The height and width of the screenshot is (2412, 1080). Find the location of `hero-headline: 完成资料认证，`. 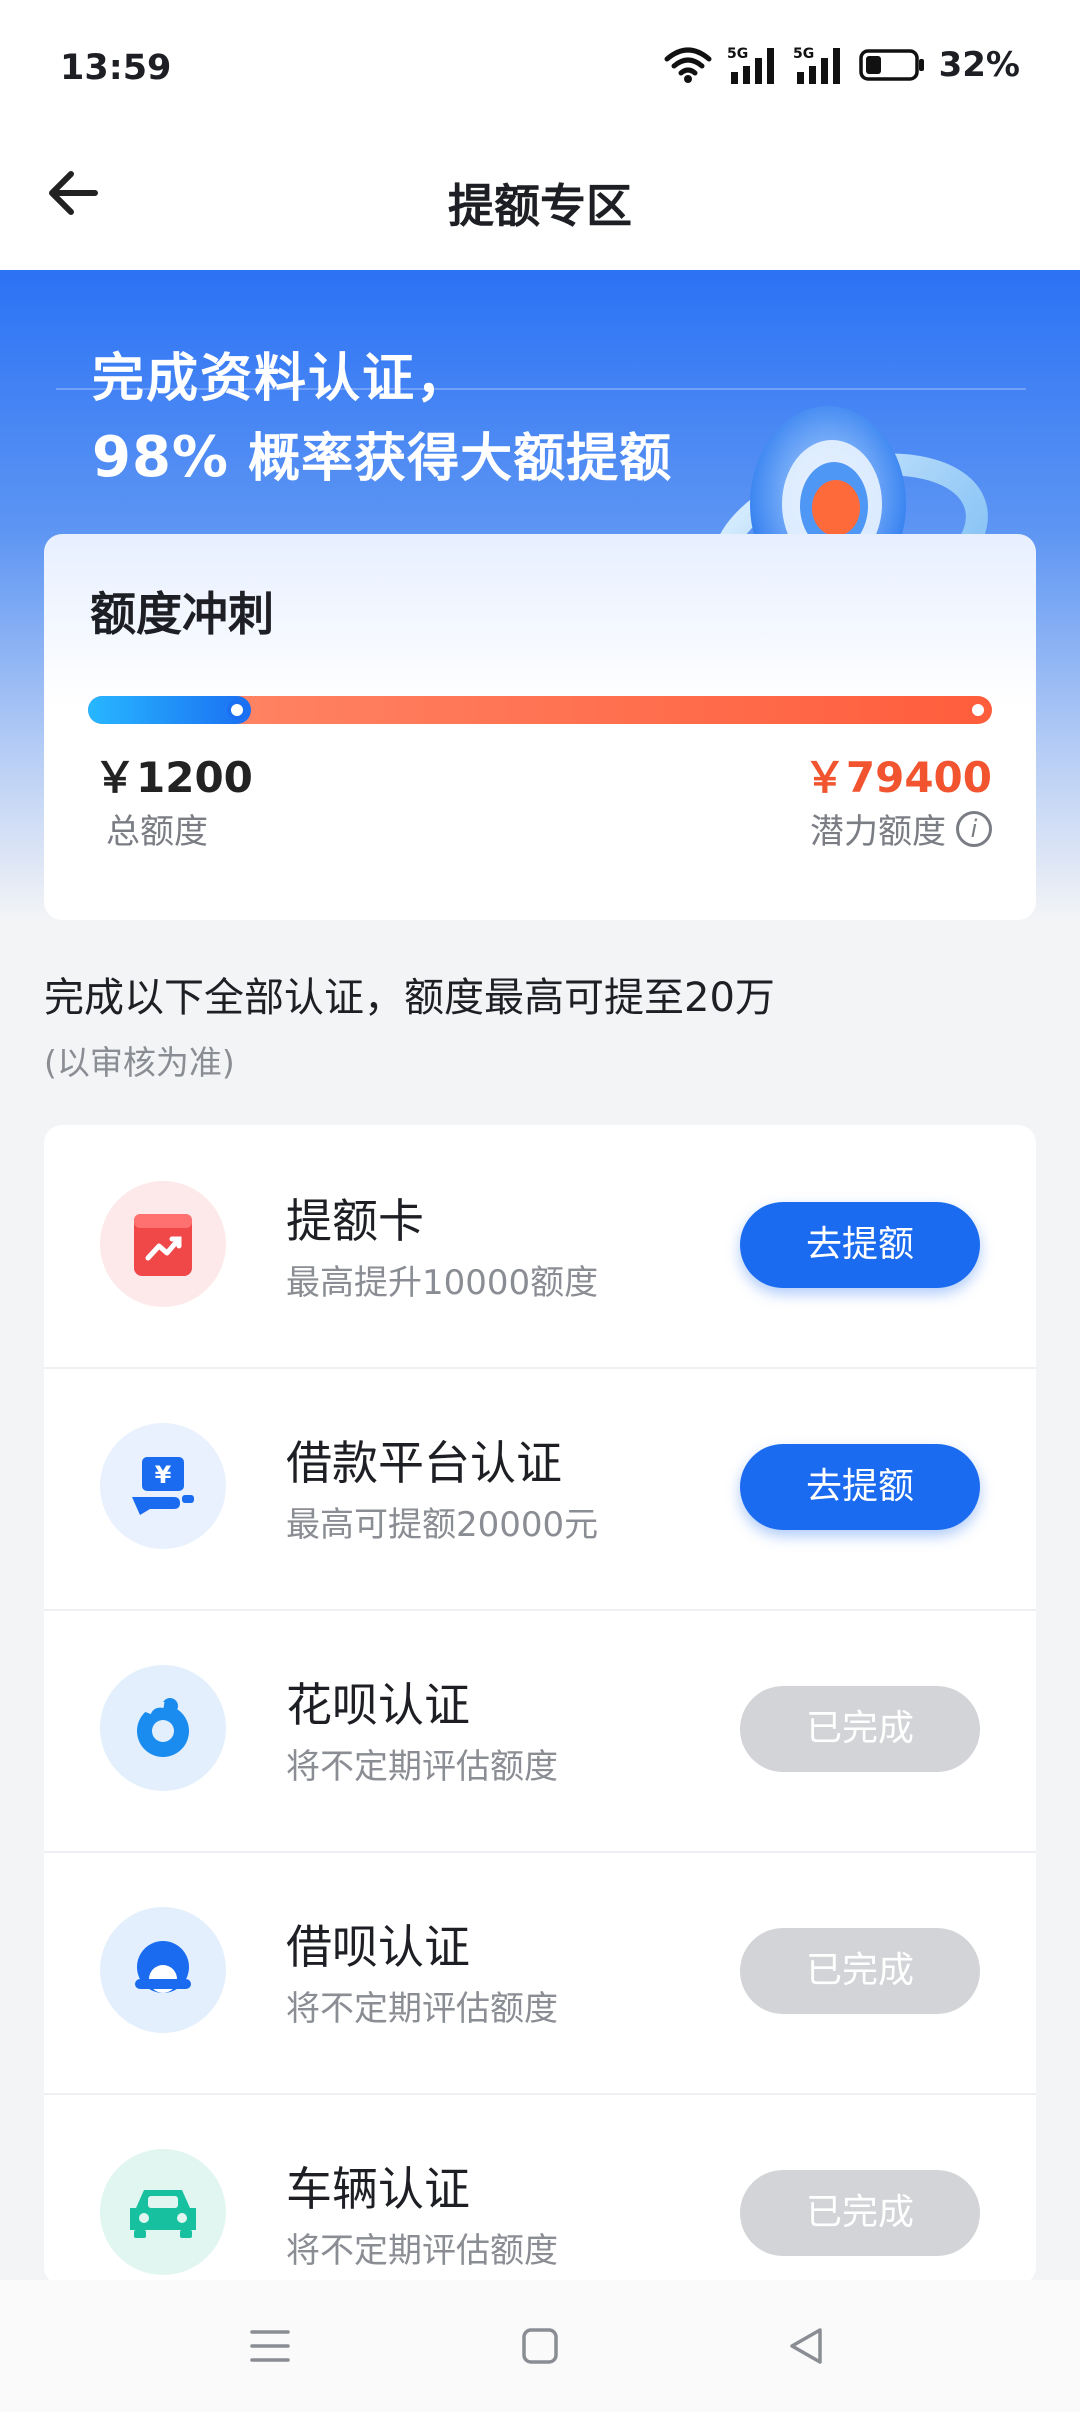

hero-headline: 完成资料认证， is located at coordinates (281, 379).